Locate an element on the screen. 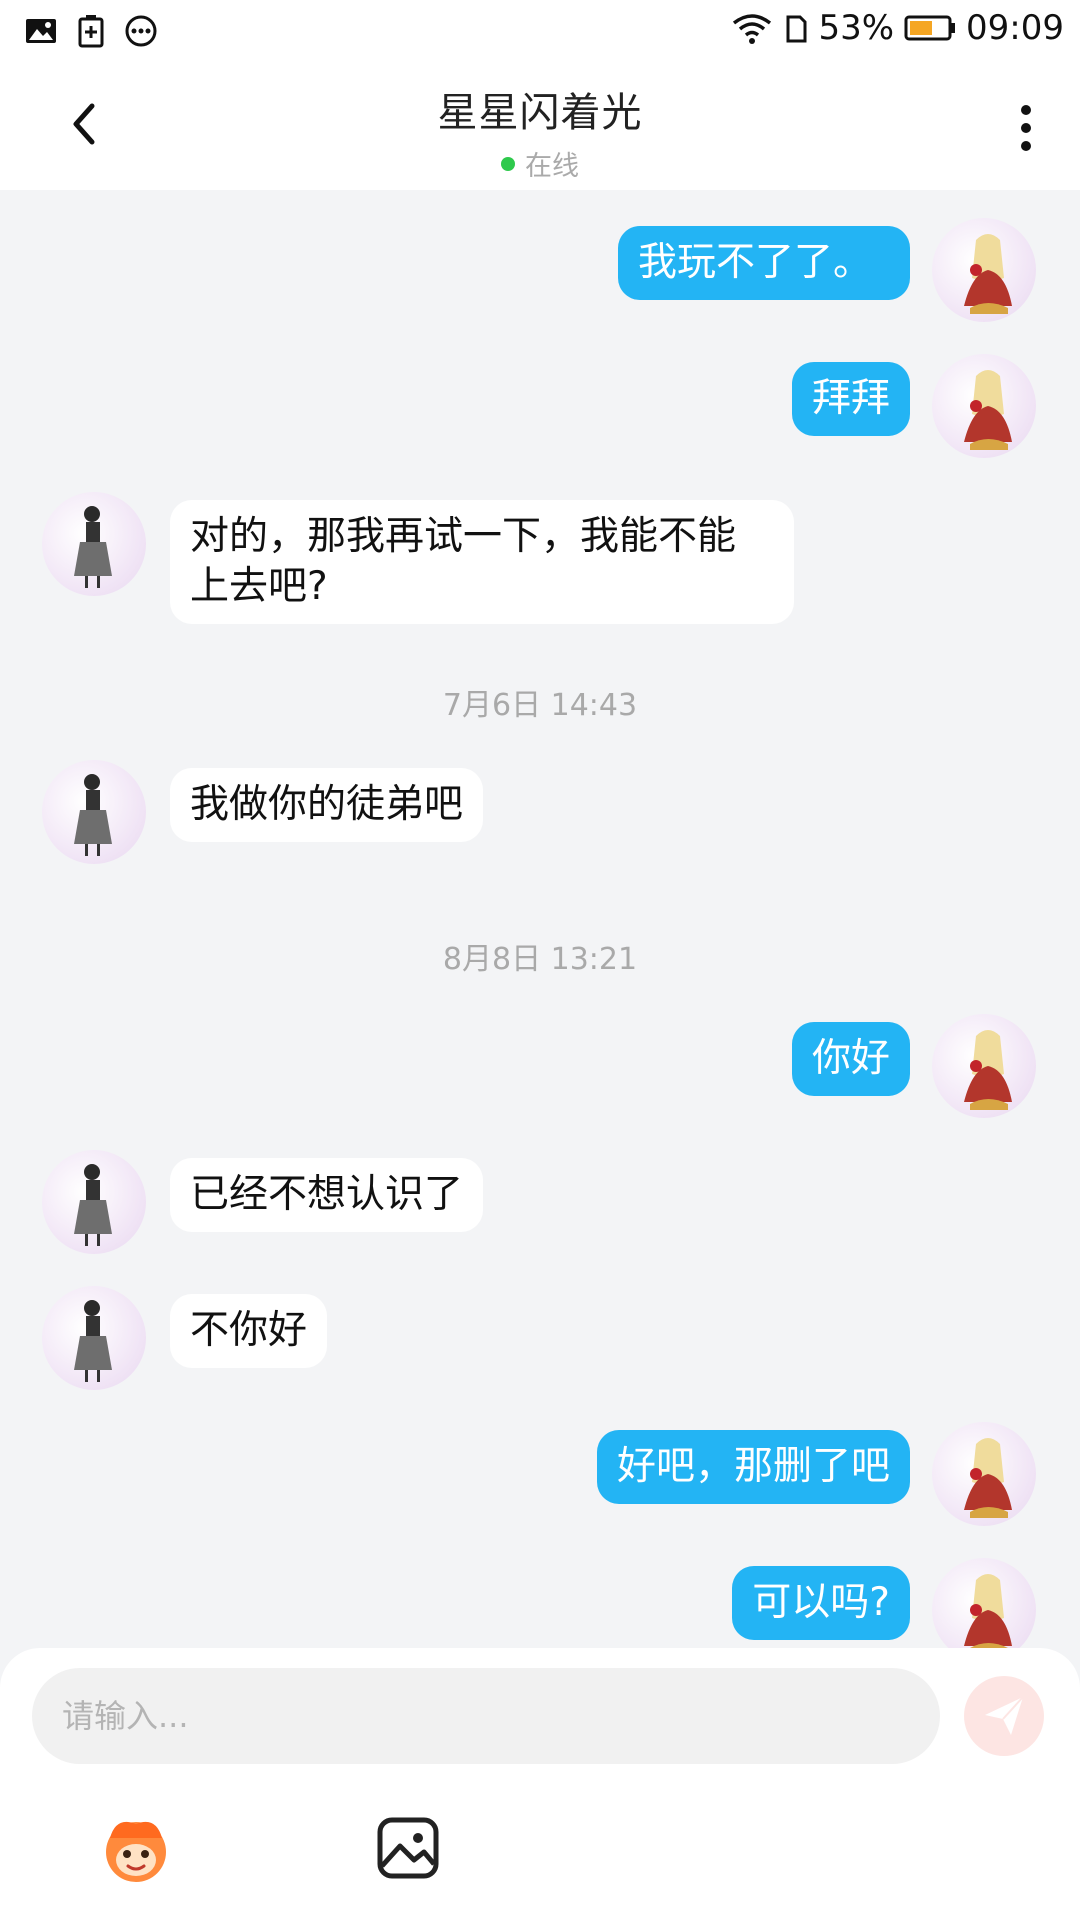  sim-icon is located at coordinates (796, 29).